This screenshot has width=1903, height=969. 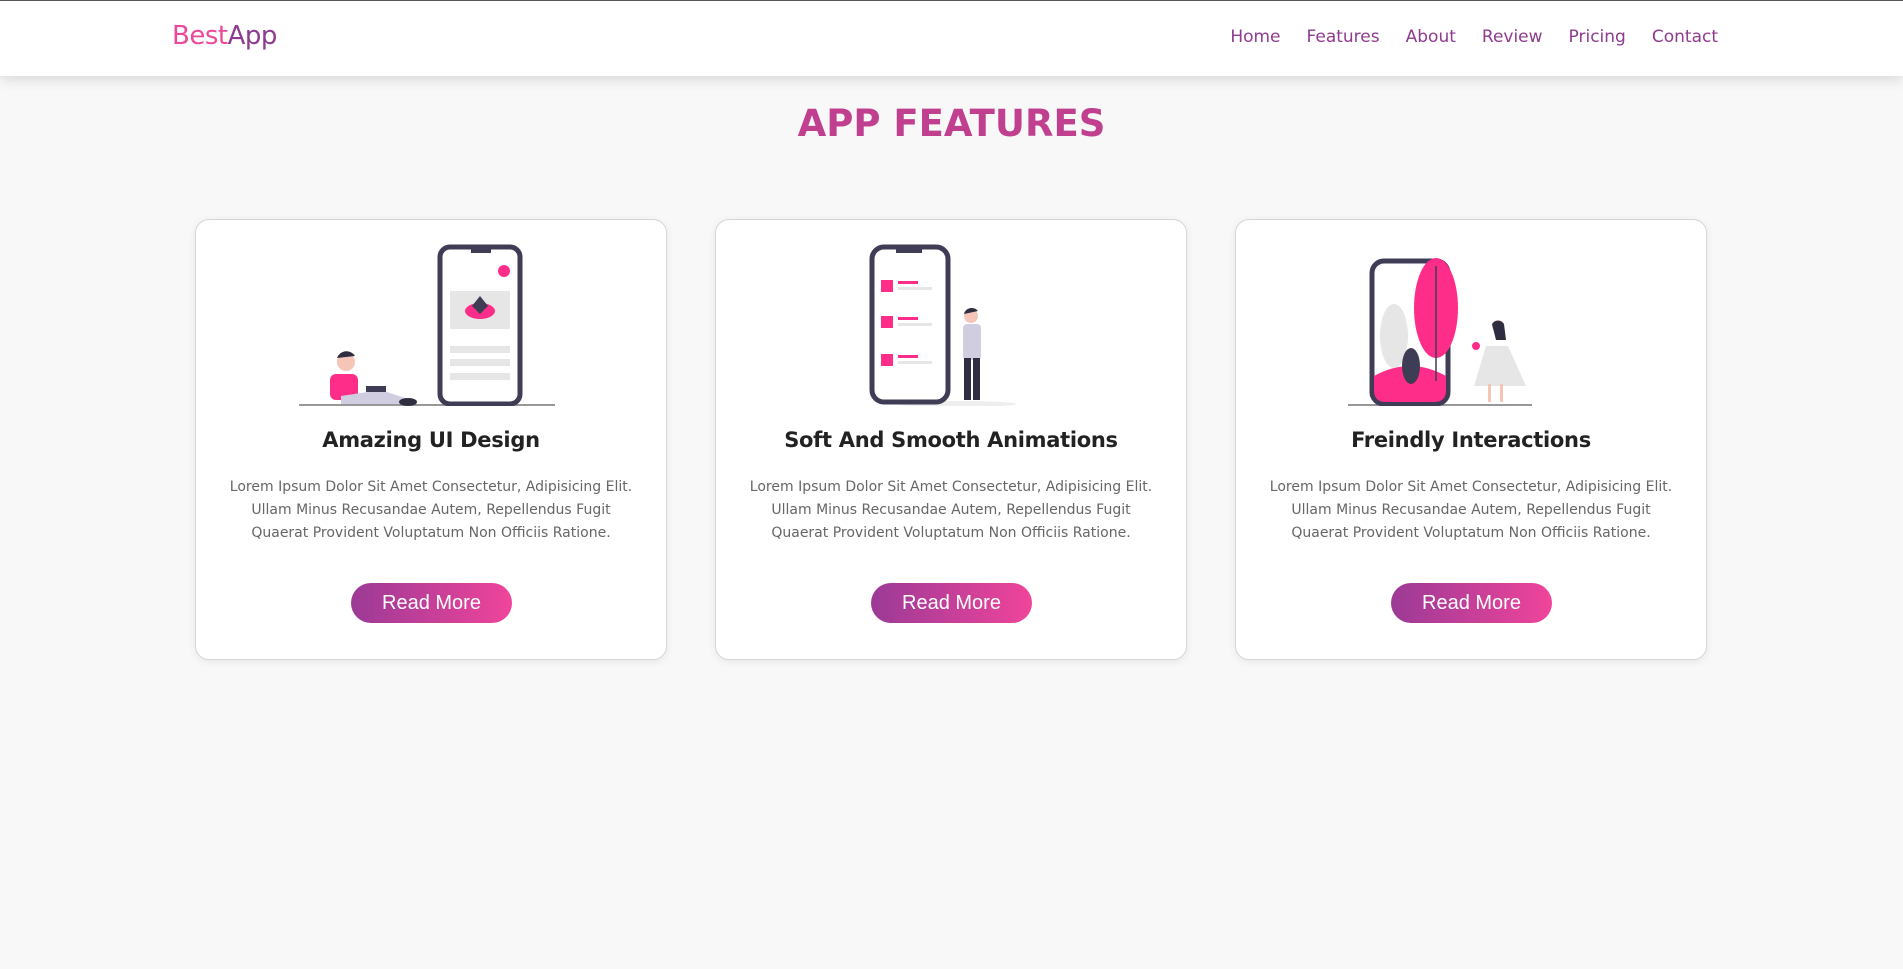 I want to click on logo: BestApp, so click(x=224, y=36).